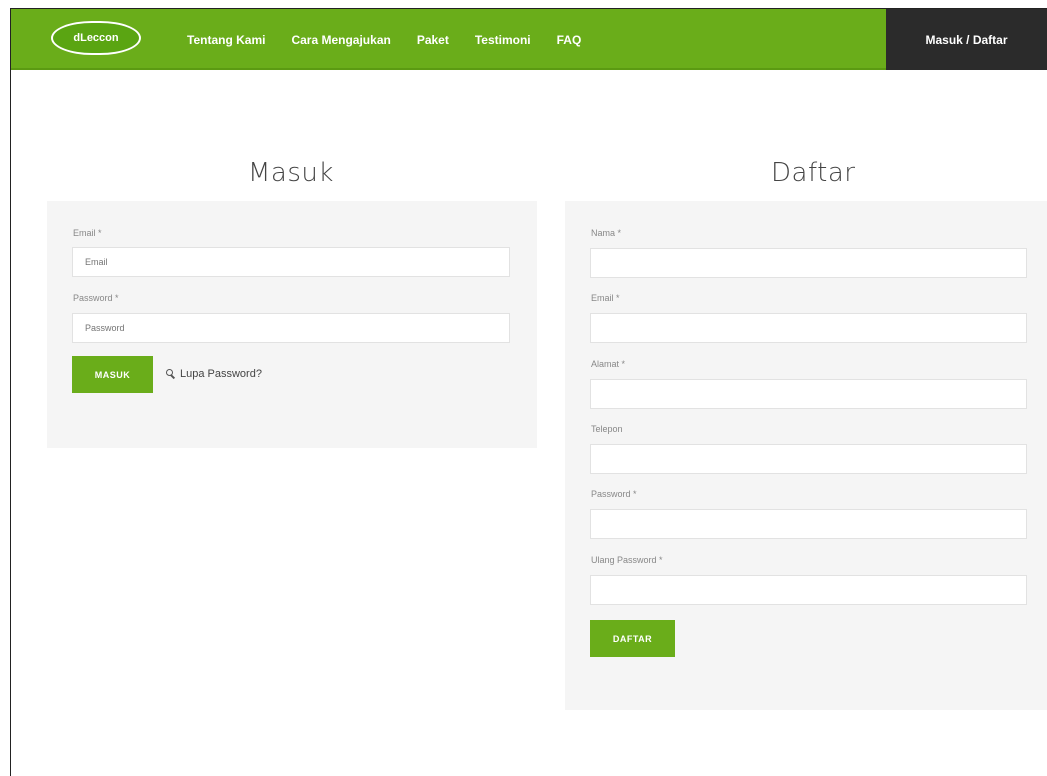 The height and width of the screenshot is (776, 1047). Describe the element at coordinates (503, 40) in the screenshot. I see `nav-link-testimoni: Testimoni` at that location.